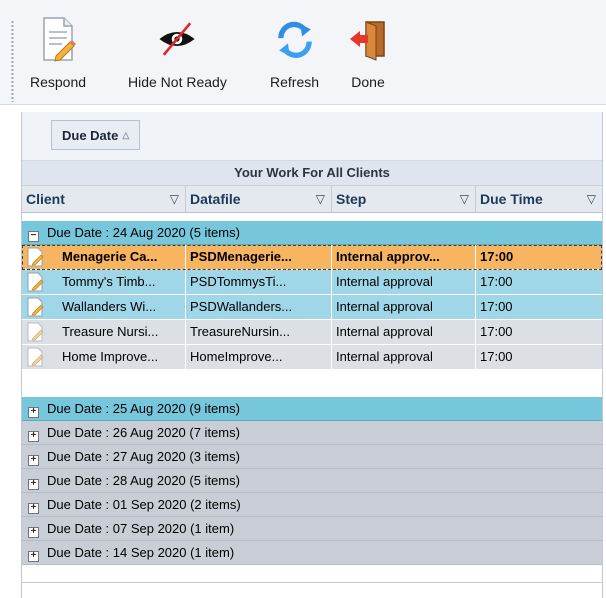  I want to click on done-button: Done, so click(368, 57).